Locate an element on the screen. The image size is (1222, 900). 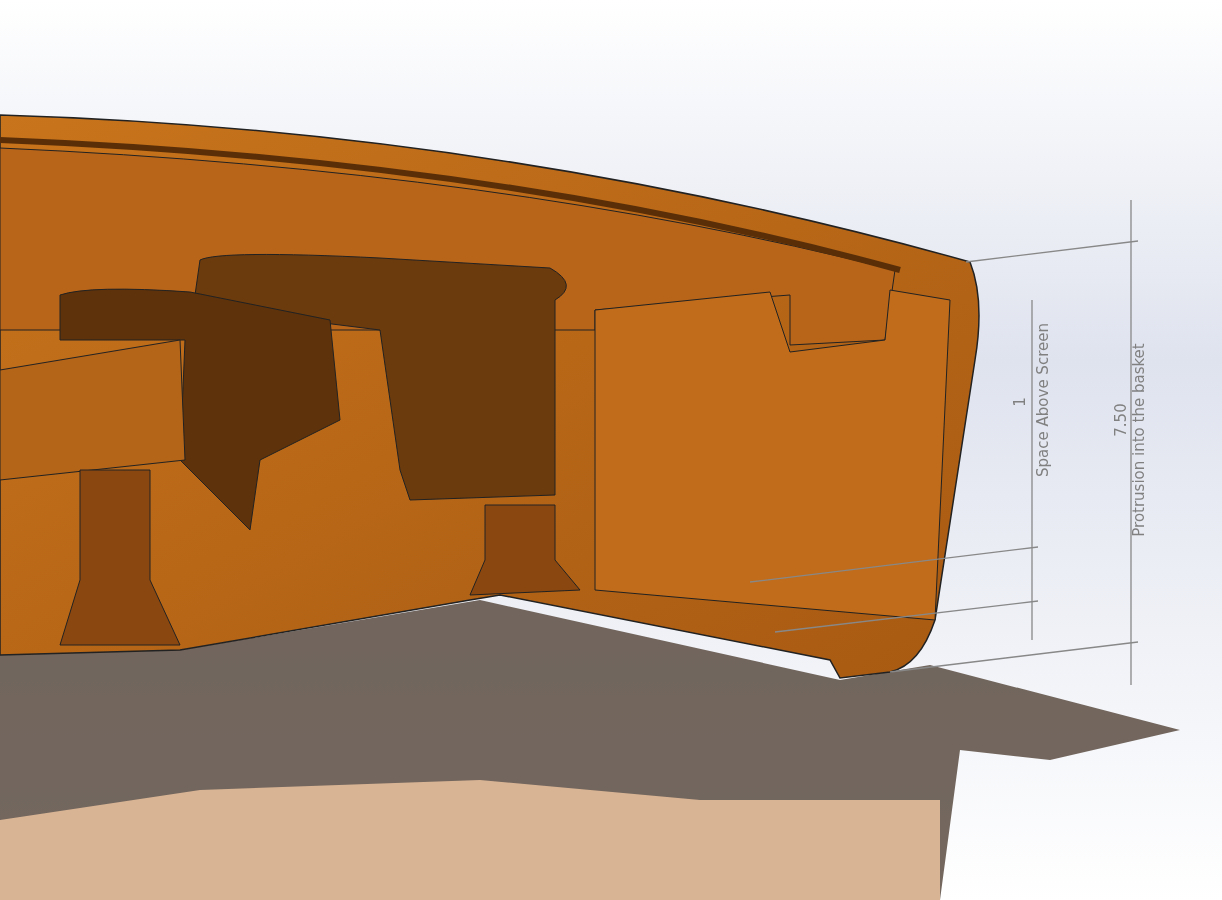
dimension-value: 1 is located at coordinates (1020, 402).